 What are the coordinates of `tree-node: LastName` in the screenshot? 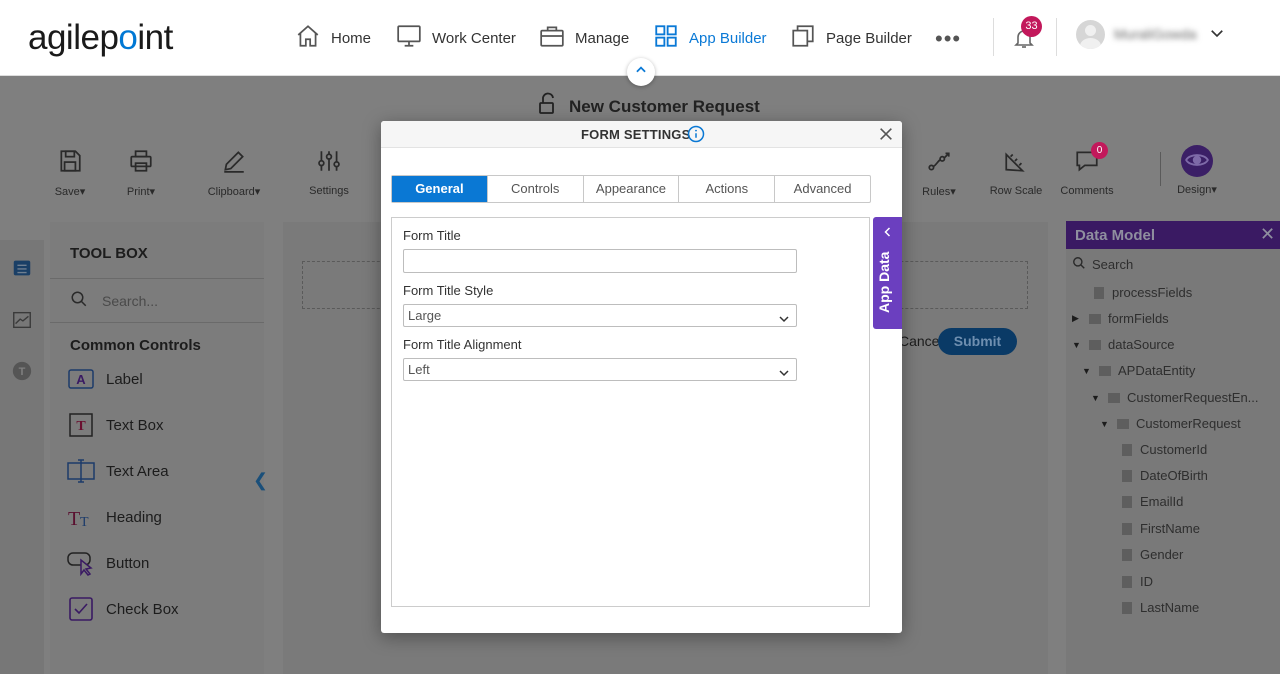 It's located at (1159, 607).